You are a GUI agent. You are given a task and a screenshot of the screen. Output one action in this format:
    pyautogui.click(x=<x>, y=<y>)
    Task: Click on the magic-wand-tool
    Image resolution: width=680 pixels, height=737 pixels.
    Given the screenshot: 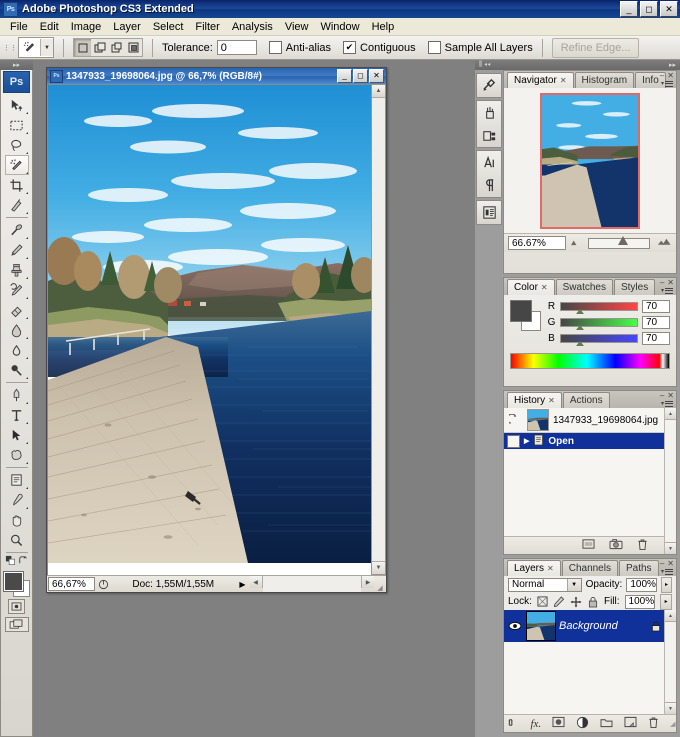 What is the action you would take?
    pyautogui.click(x=16, y=165)
    